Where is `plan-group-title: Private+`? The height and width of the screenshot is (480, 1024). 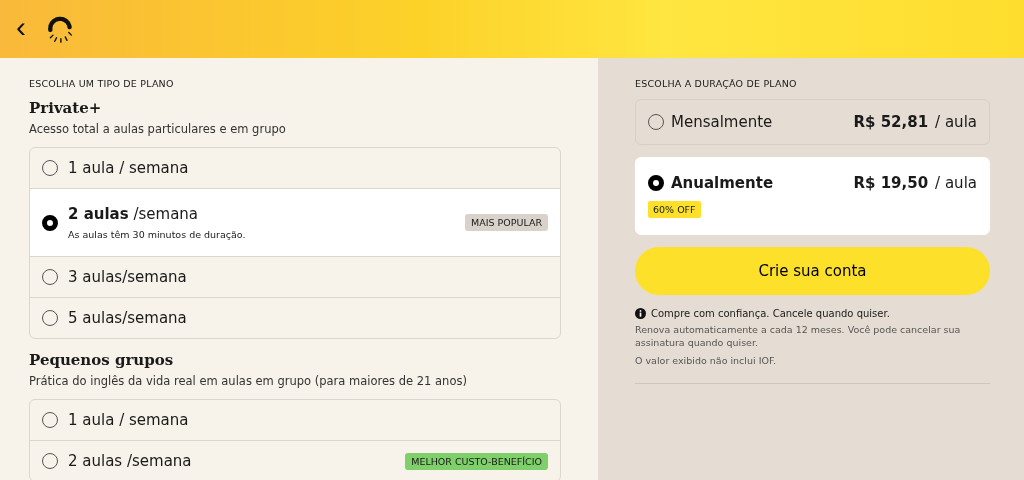 plan-group-title: Private+ is located at coordinates (66, 108).